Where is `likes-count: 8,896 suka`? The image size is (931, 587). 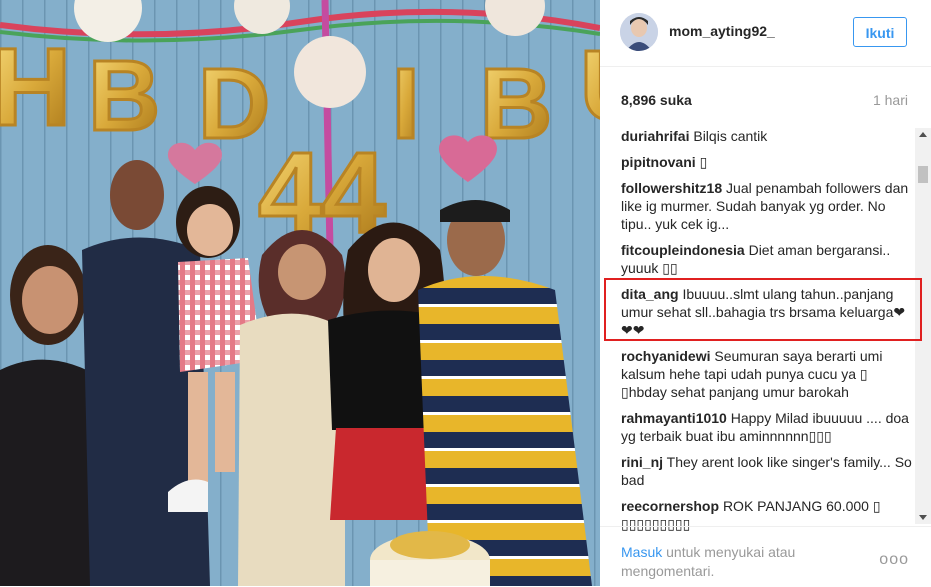
likes-count: 8,896 suka is located at coordinates (656, 100).